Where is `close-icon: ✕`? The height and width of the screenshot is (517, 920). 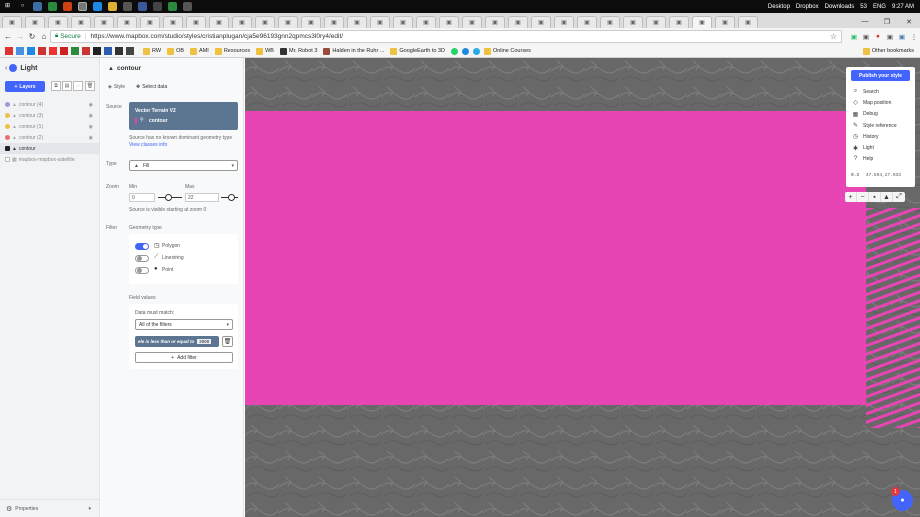
close-icon: ✕ is located at coordinates (909, 22).